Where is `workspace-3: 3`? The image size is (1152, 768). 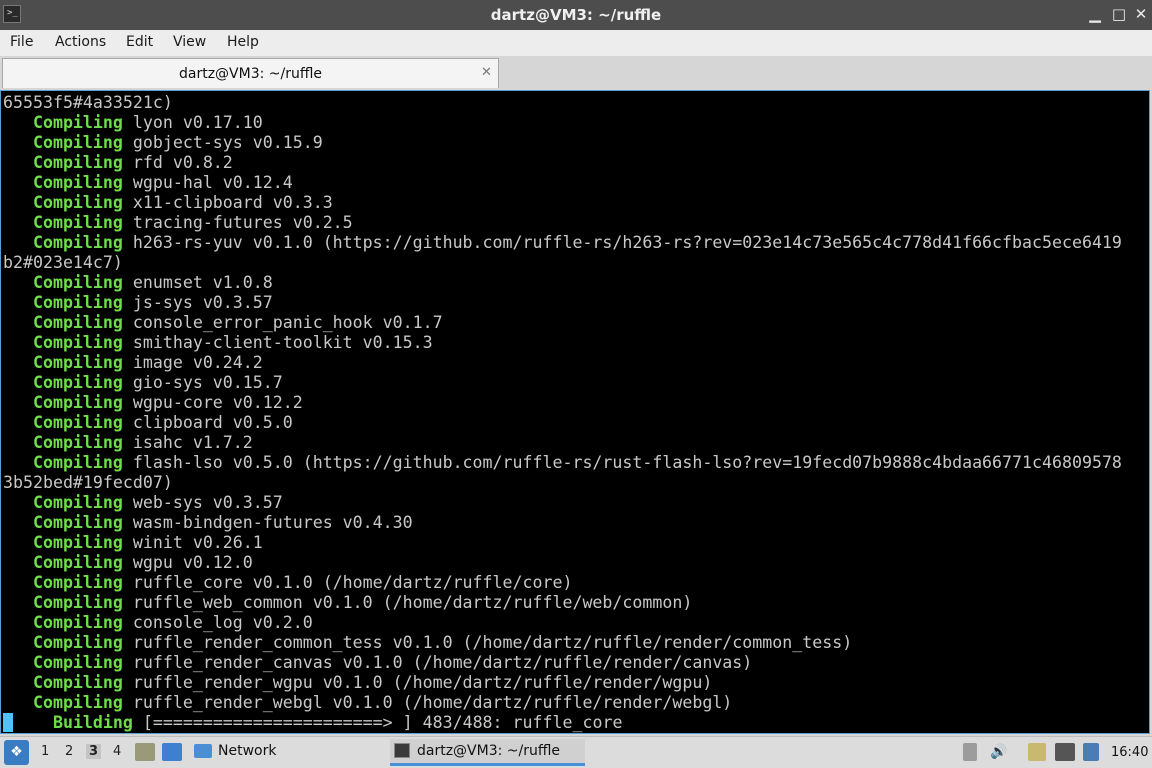
workspace-3: 3 is located at coordinates (94, 751).